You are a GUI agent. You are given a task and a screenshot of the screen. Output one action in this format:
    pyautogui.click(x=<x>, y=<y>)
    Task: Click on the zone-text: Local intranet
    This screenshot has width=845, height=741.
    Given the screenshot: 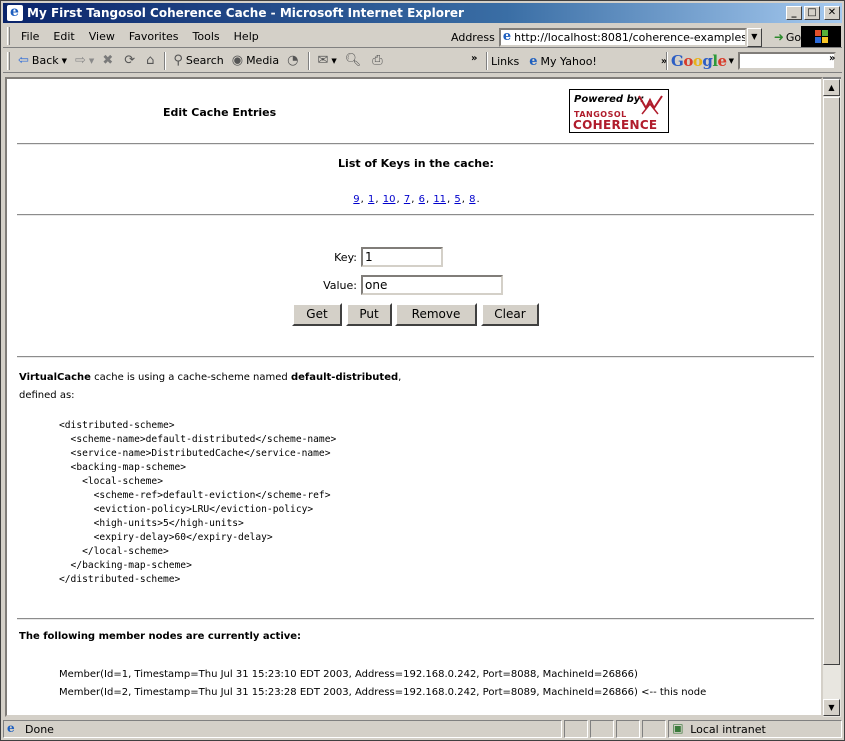 What is the action you would take?
    pyautogui.click(x=728, y=729)
    